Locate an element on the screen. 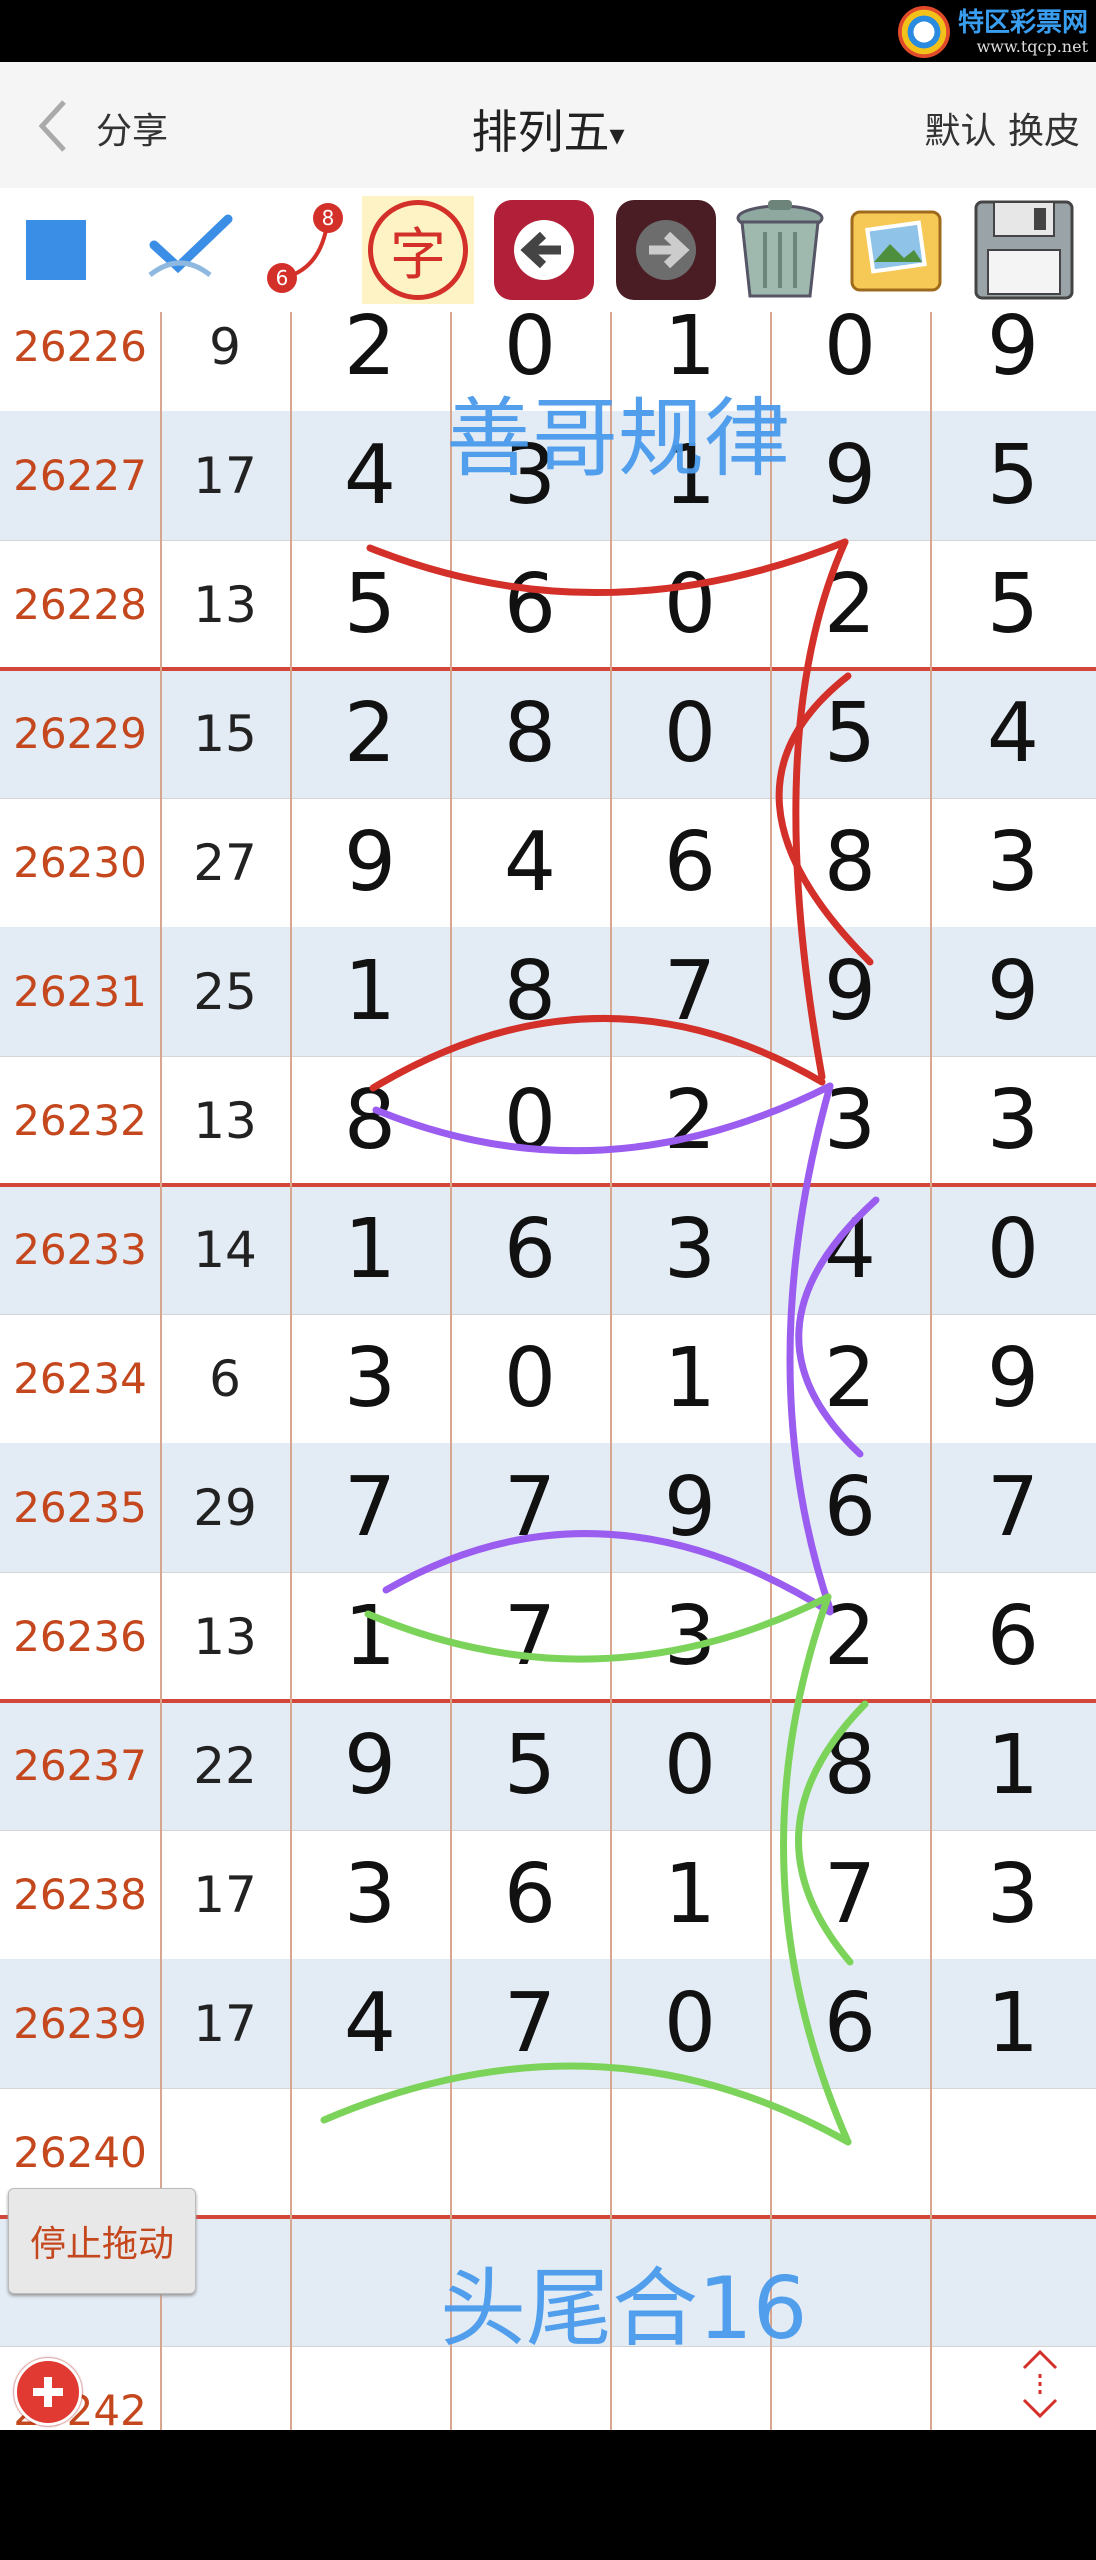  album-icon is located at coordinates (896, 250).